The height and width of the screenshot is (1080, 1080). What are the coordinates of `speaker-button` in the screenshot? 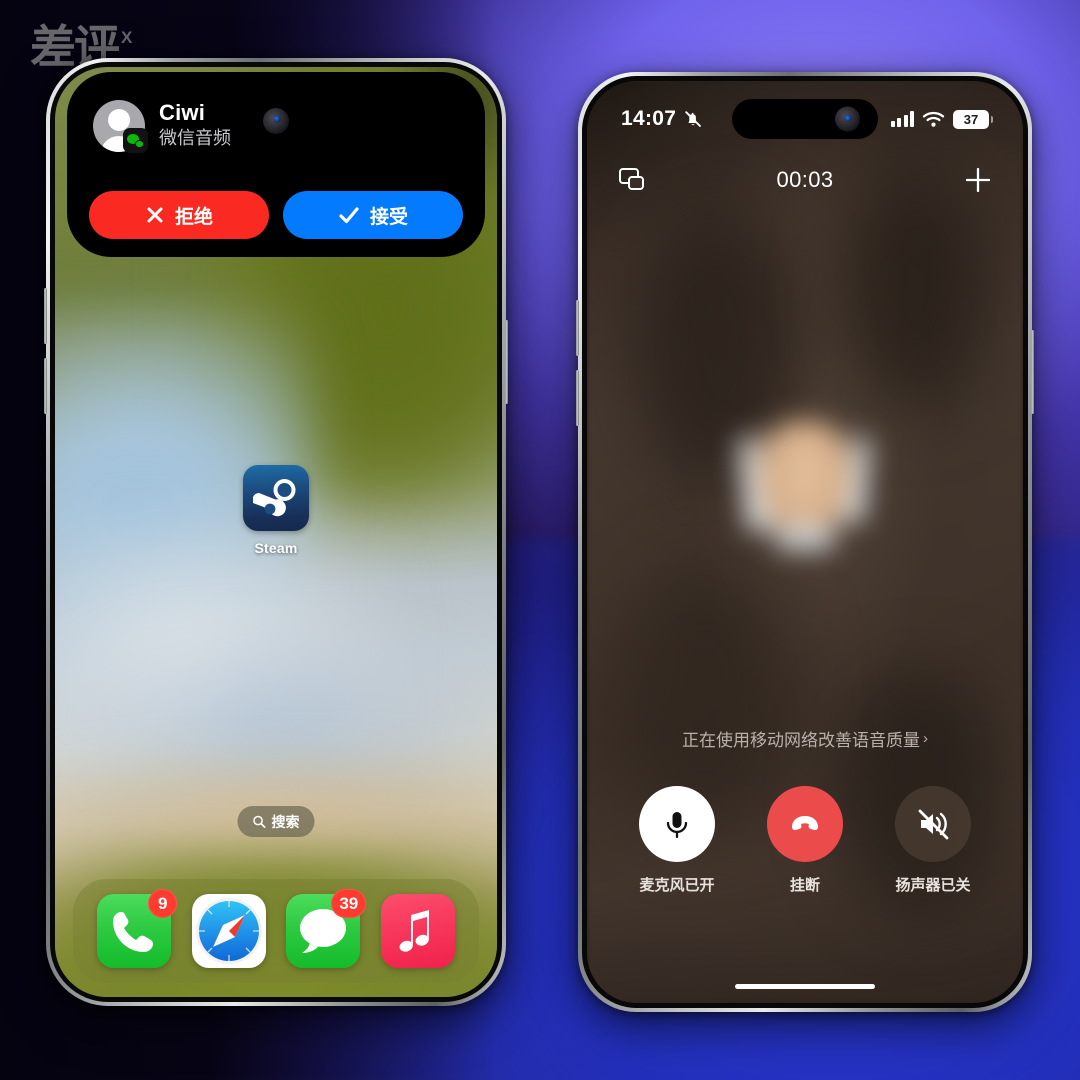 It's located at (933, 824).